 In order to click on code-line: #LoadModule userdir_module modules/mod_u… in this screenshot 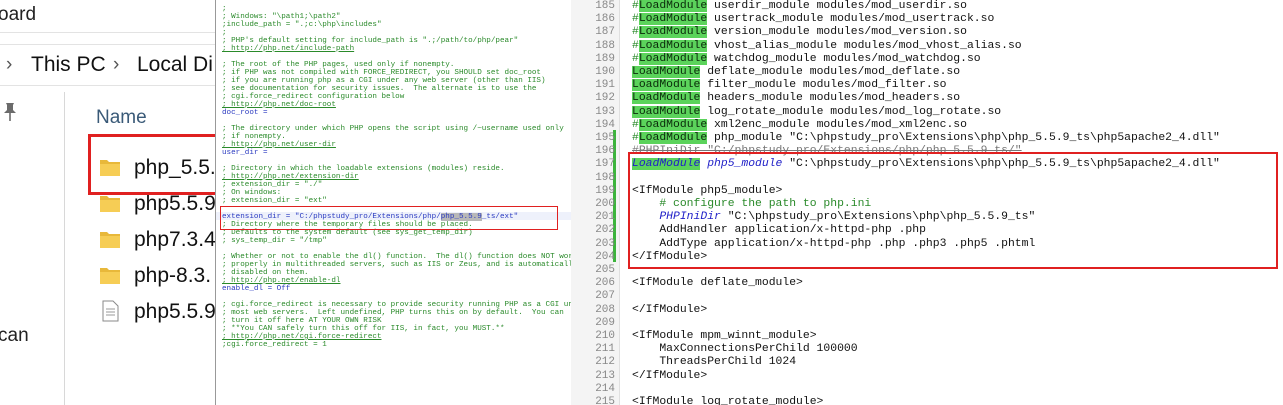, I will do `click(799, 6)`.